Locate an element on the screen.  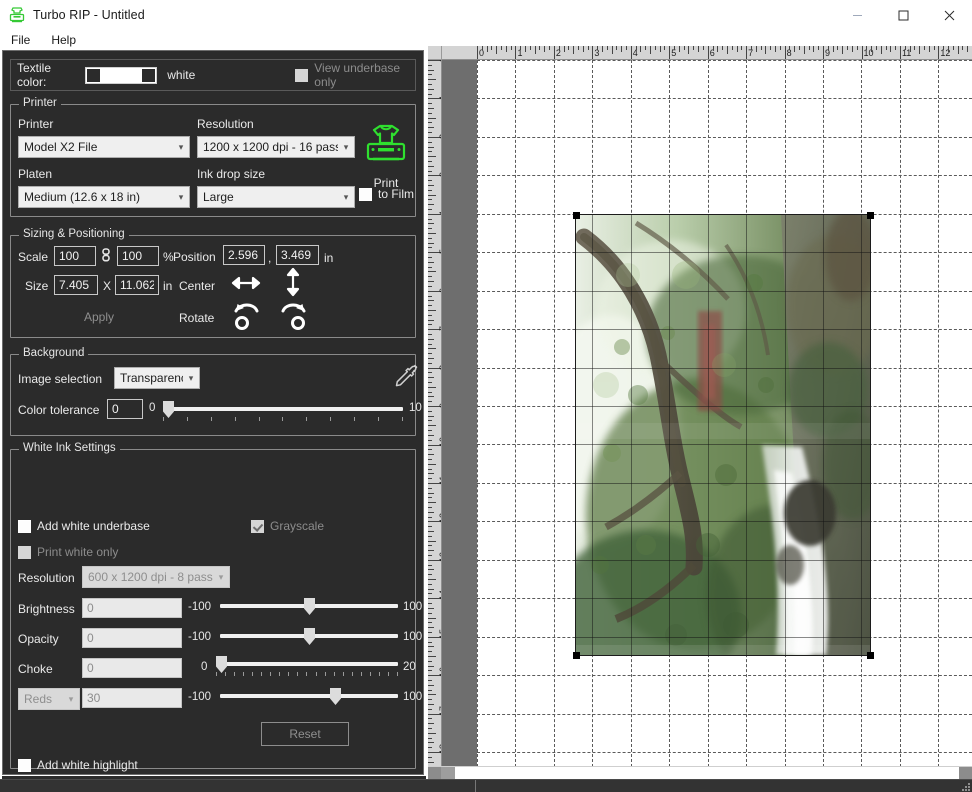
ruler-tick-major is located at coordinates (785, 52).